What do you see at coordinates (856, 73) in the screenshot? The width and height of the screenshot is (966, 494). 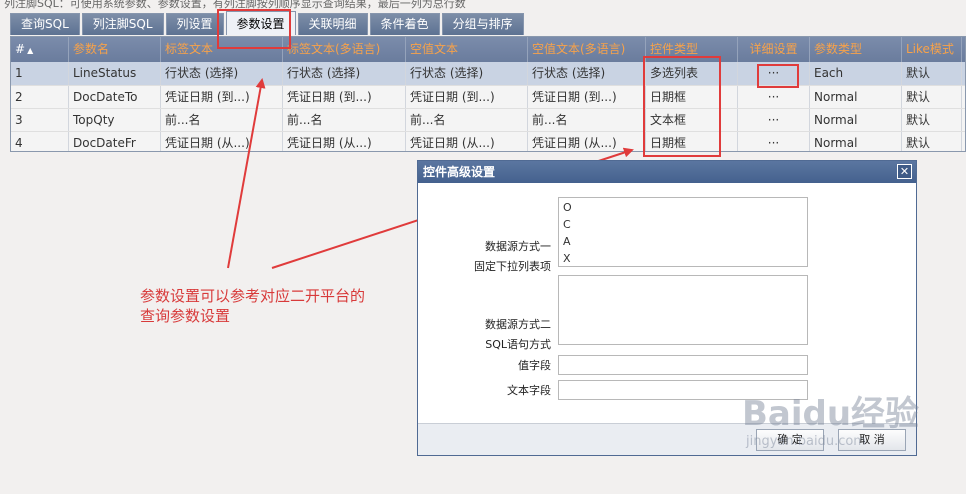 I see `param-type-cell: Each` at bounding box center [856, 73].